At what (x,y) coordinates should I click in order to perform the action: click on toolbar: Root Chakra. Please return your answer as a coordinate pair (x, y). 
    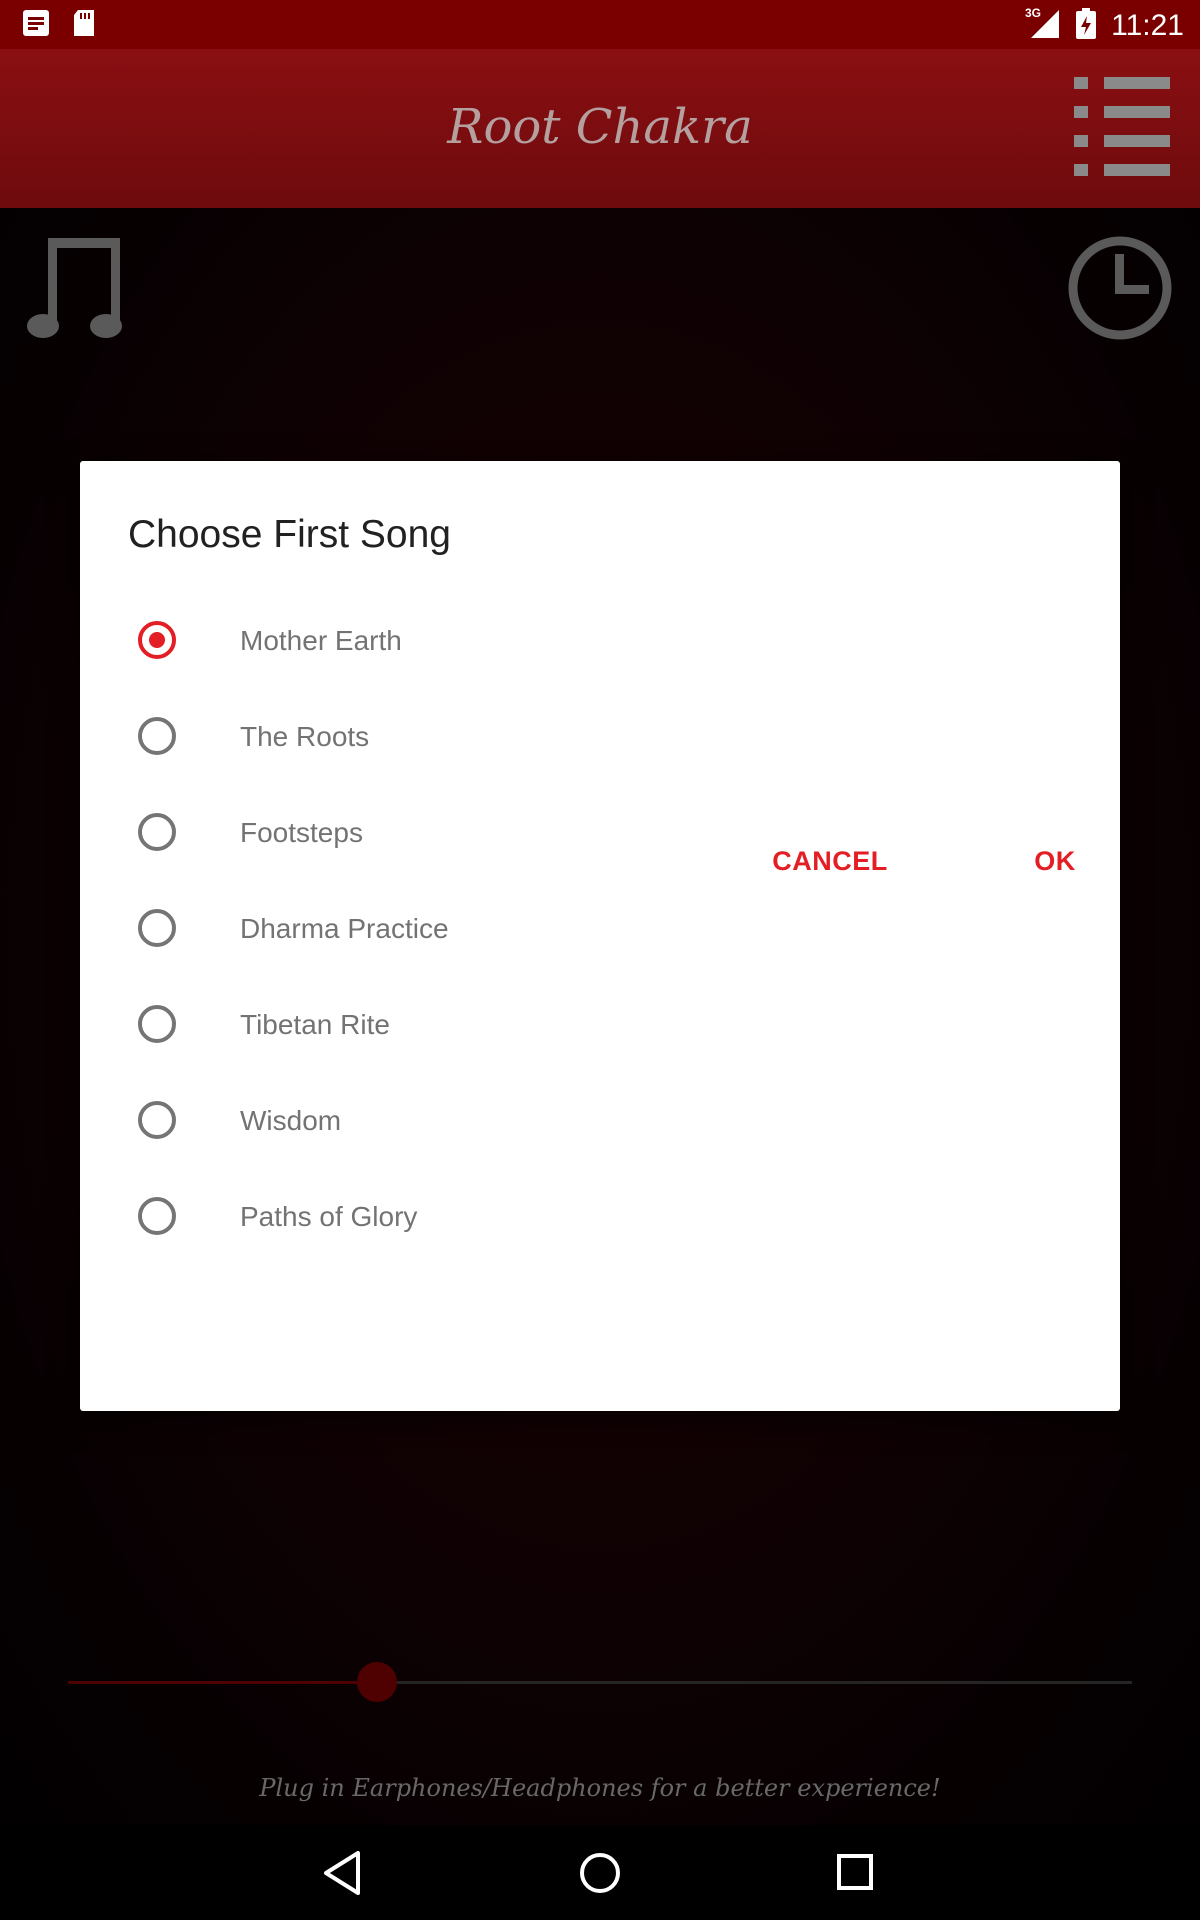
    Looking at the image, I should click on (600, 128).